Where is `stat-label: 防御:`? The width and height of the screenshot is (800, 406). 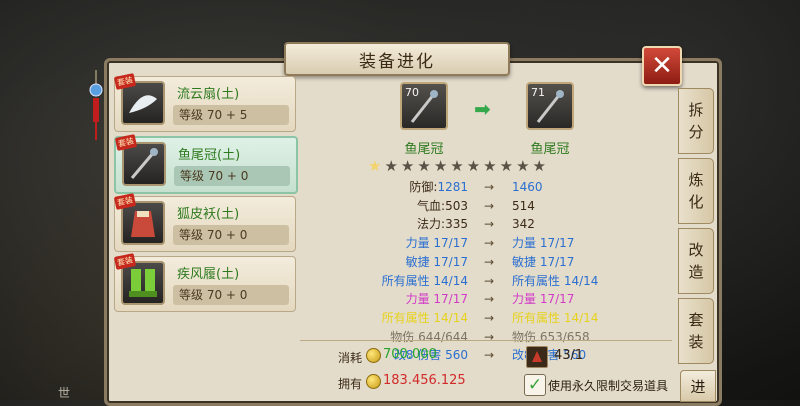 stat-label: 防御: is located at coordinates (423, 187).